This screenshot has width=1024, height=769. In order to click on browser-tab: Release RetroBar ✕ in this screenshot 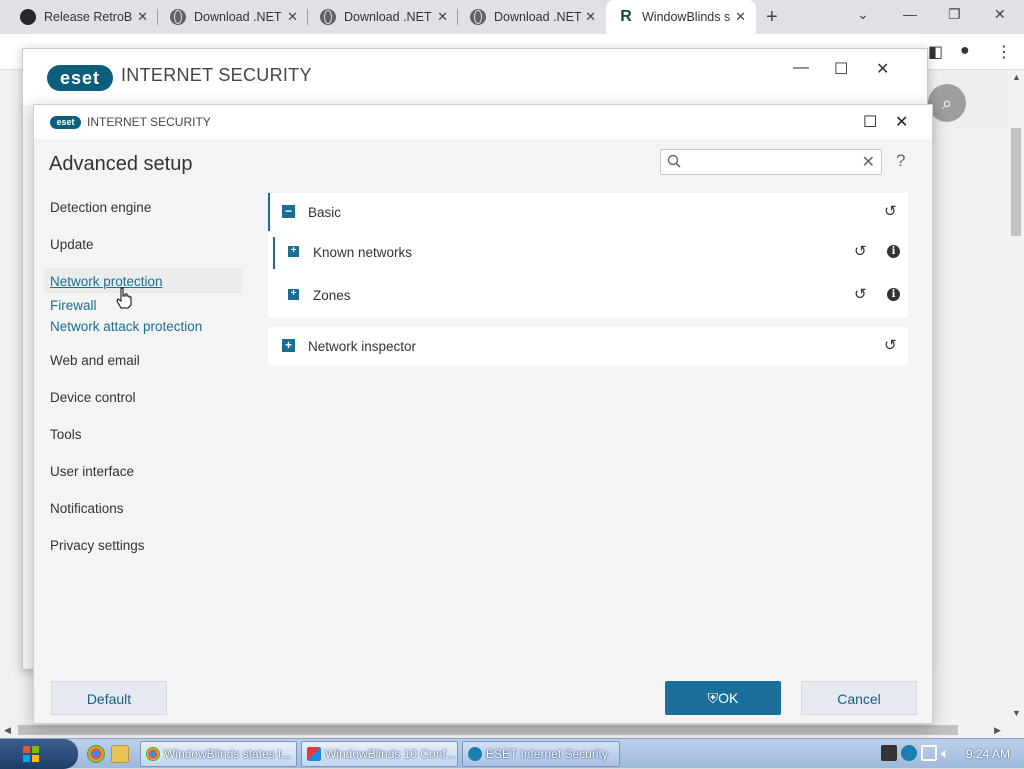, I will do `click(83, 17)`.